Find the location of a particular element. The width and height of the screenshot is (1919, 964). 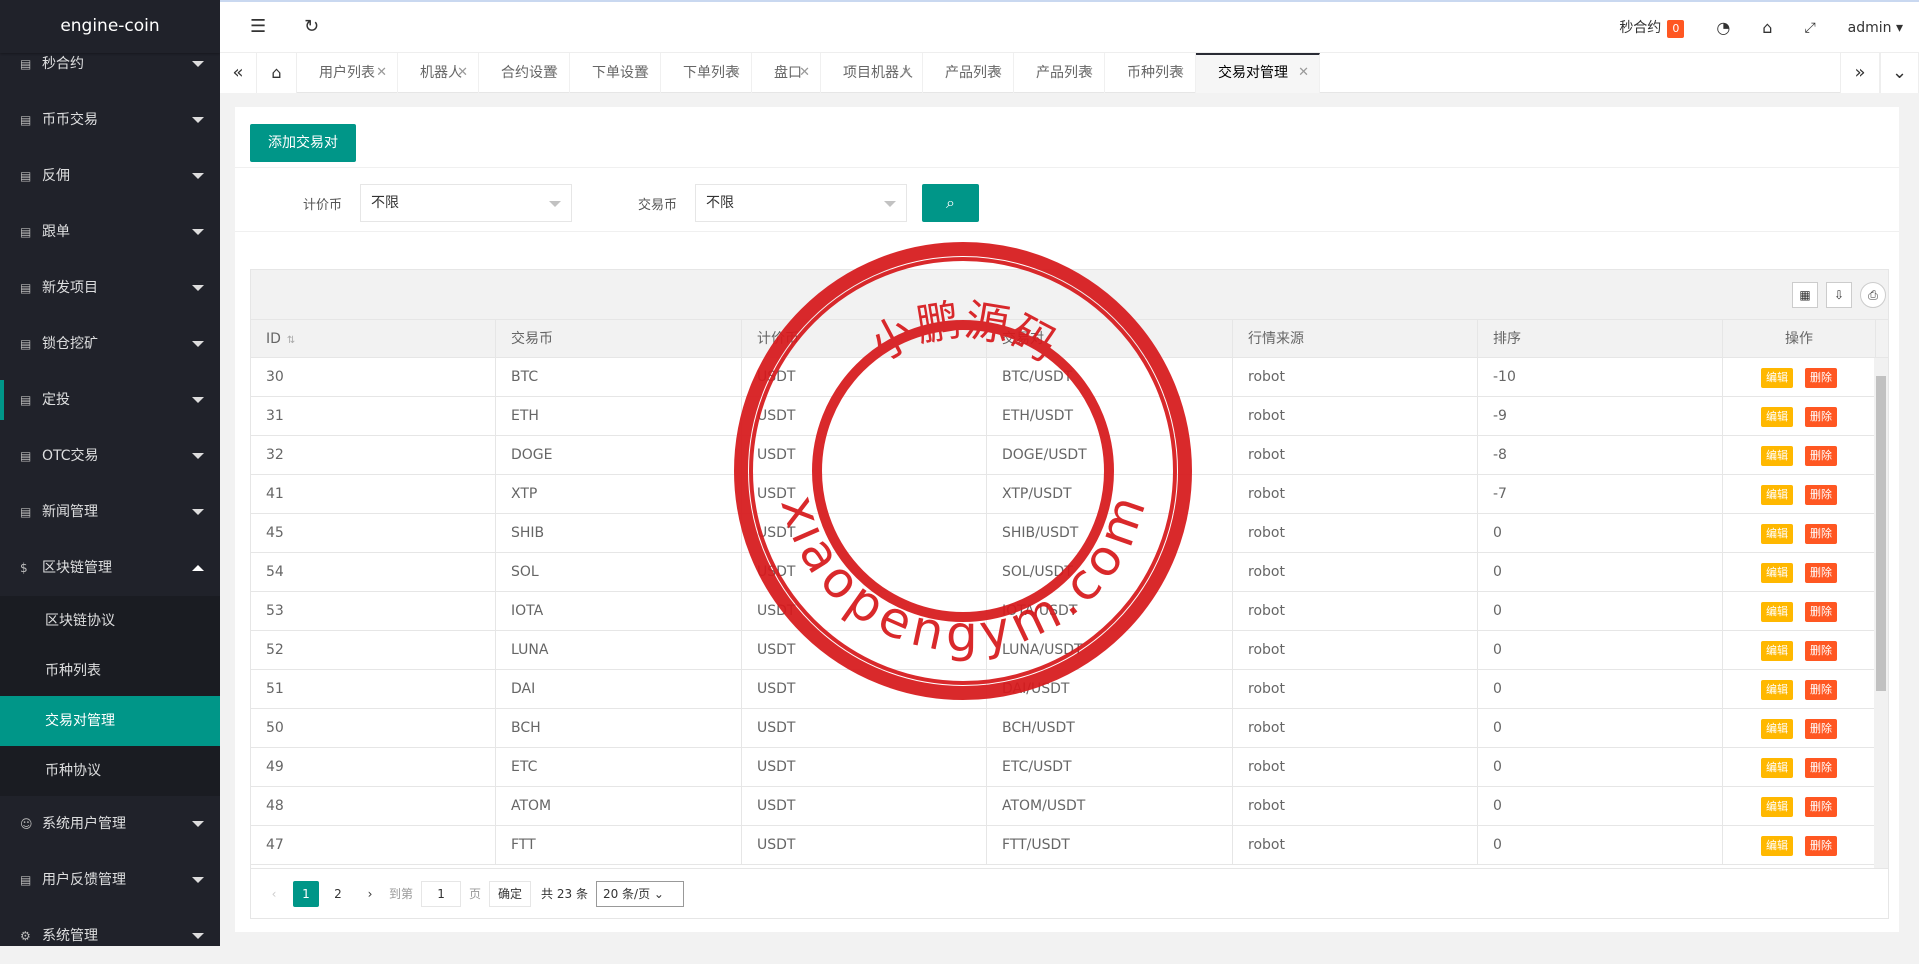

tab-2: 合约设置 ✕ is located at coordinates (524, 73).